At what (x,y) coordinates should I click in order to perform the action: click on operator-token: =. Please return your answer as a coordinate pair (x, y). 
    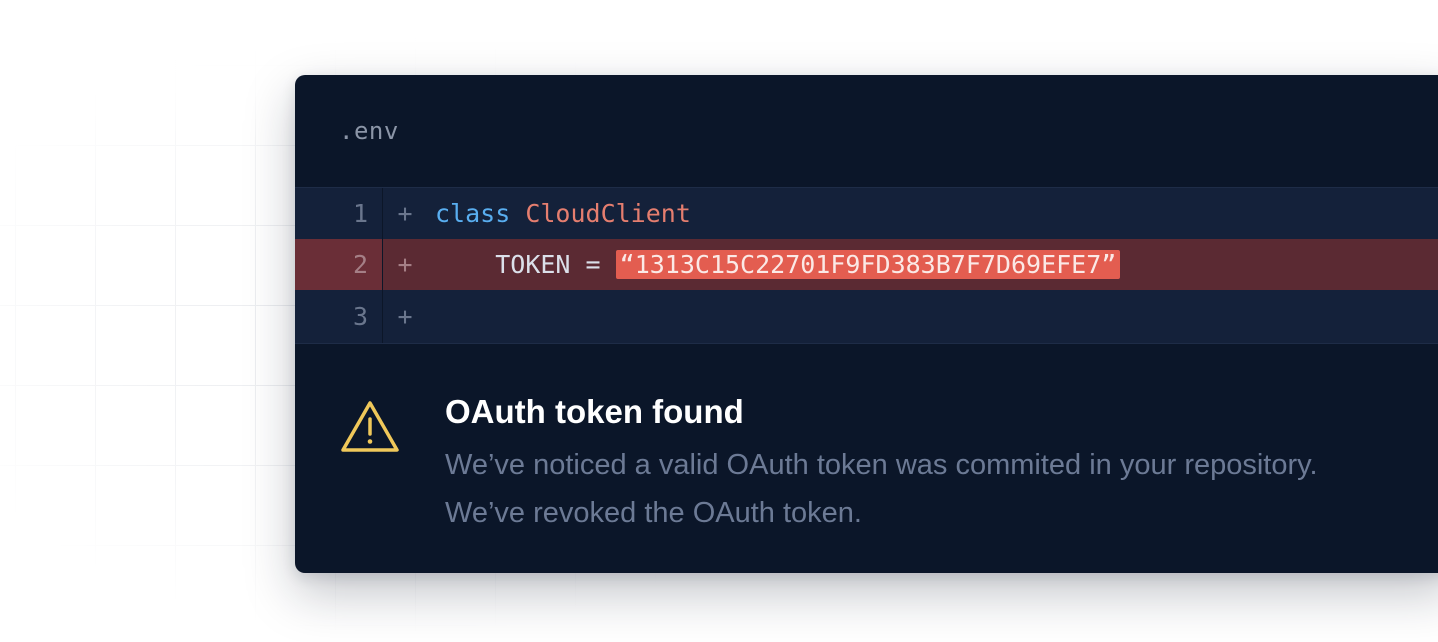
    Looking at the image, I should click on (593, 264).